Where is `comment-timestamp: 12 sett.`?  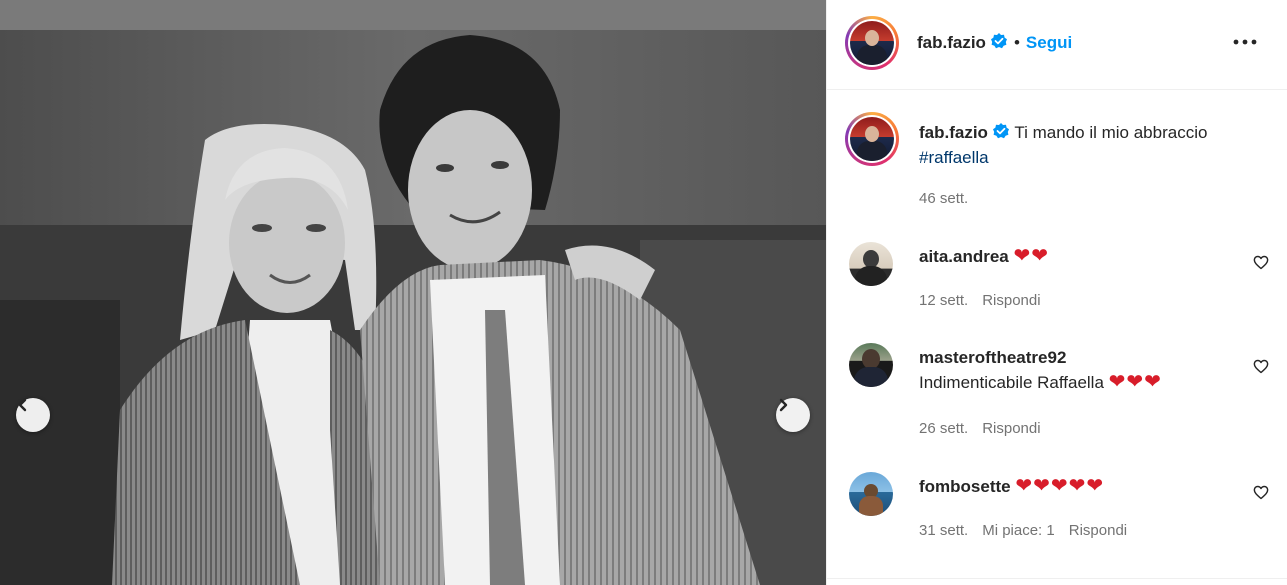 comment-timestamp: 12 sett. is located at coordinates (944, 300).